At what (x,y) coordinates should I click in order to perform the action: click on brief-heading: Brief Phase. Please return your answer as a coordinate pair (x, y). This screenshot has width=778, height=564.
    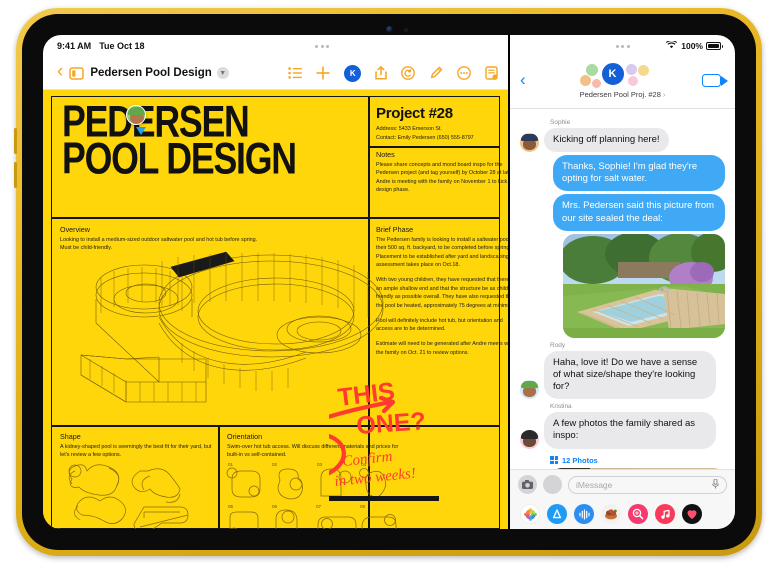
    Looking at the image, I should click on (395, 229).